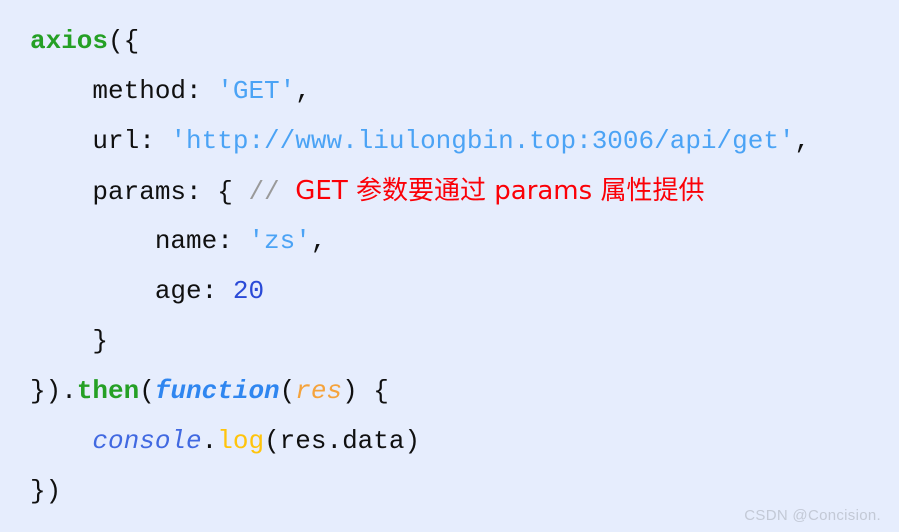  Describe the element at coordinates (279, 241) in the screenshot. I see `code-token-string: 'zs'` at that location.